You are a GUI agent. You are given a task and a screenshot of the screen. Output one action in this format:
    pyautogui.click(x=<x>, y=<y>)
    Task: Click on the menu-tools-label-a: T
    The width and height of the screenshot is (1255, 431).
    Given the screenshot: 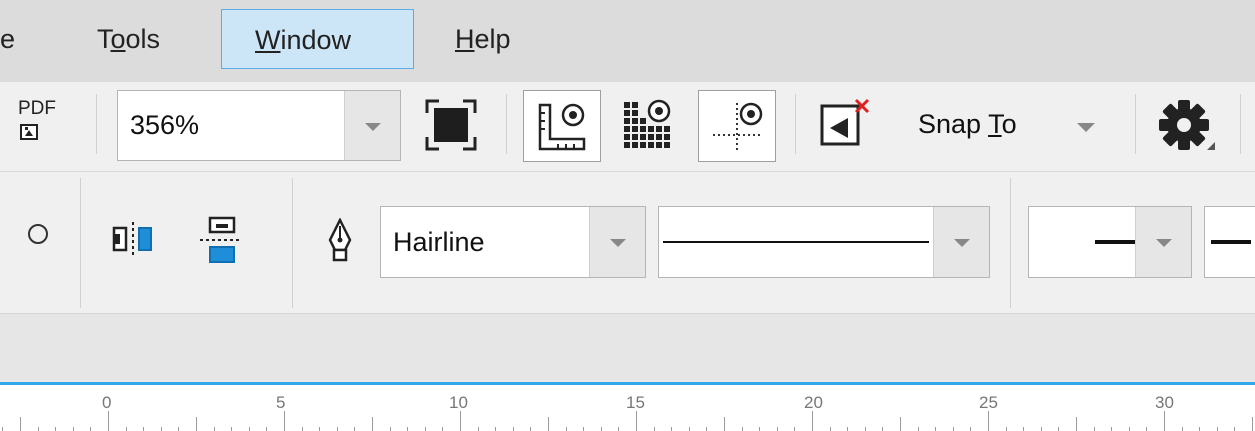 What is the action you would take?
    pyautogui.click(x=104, y=39)
    